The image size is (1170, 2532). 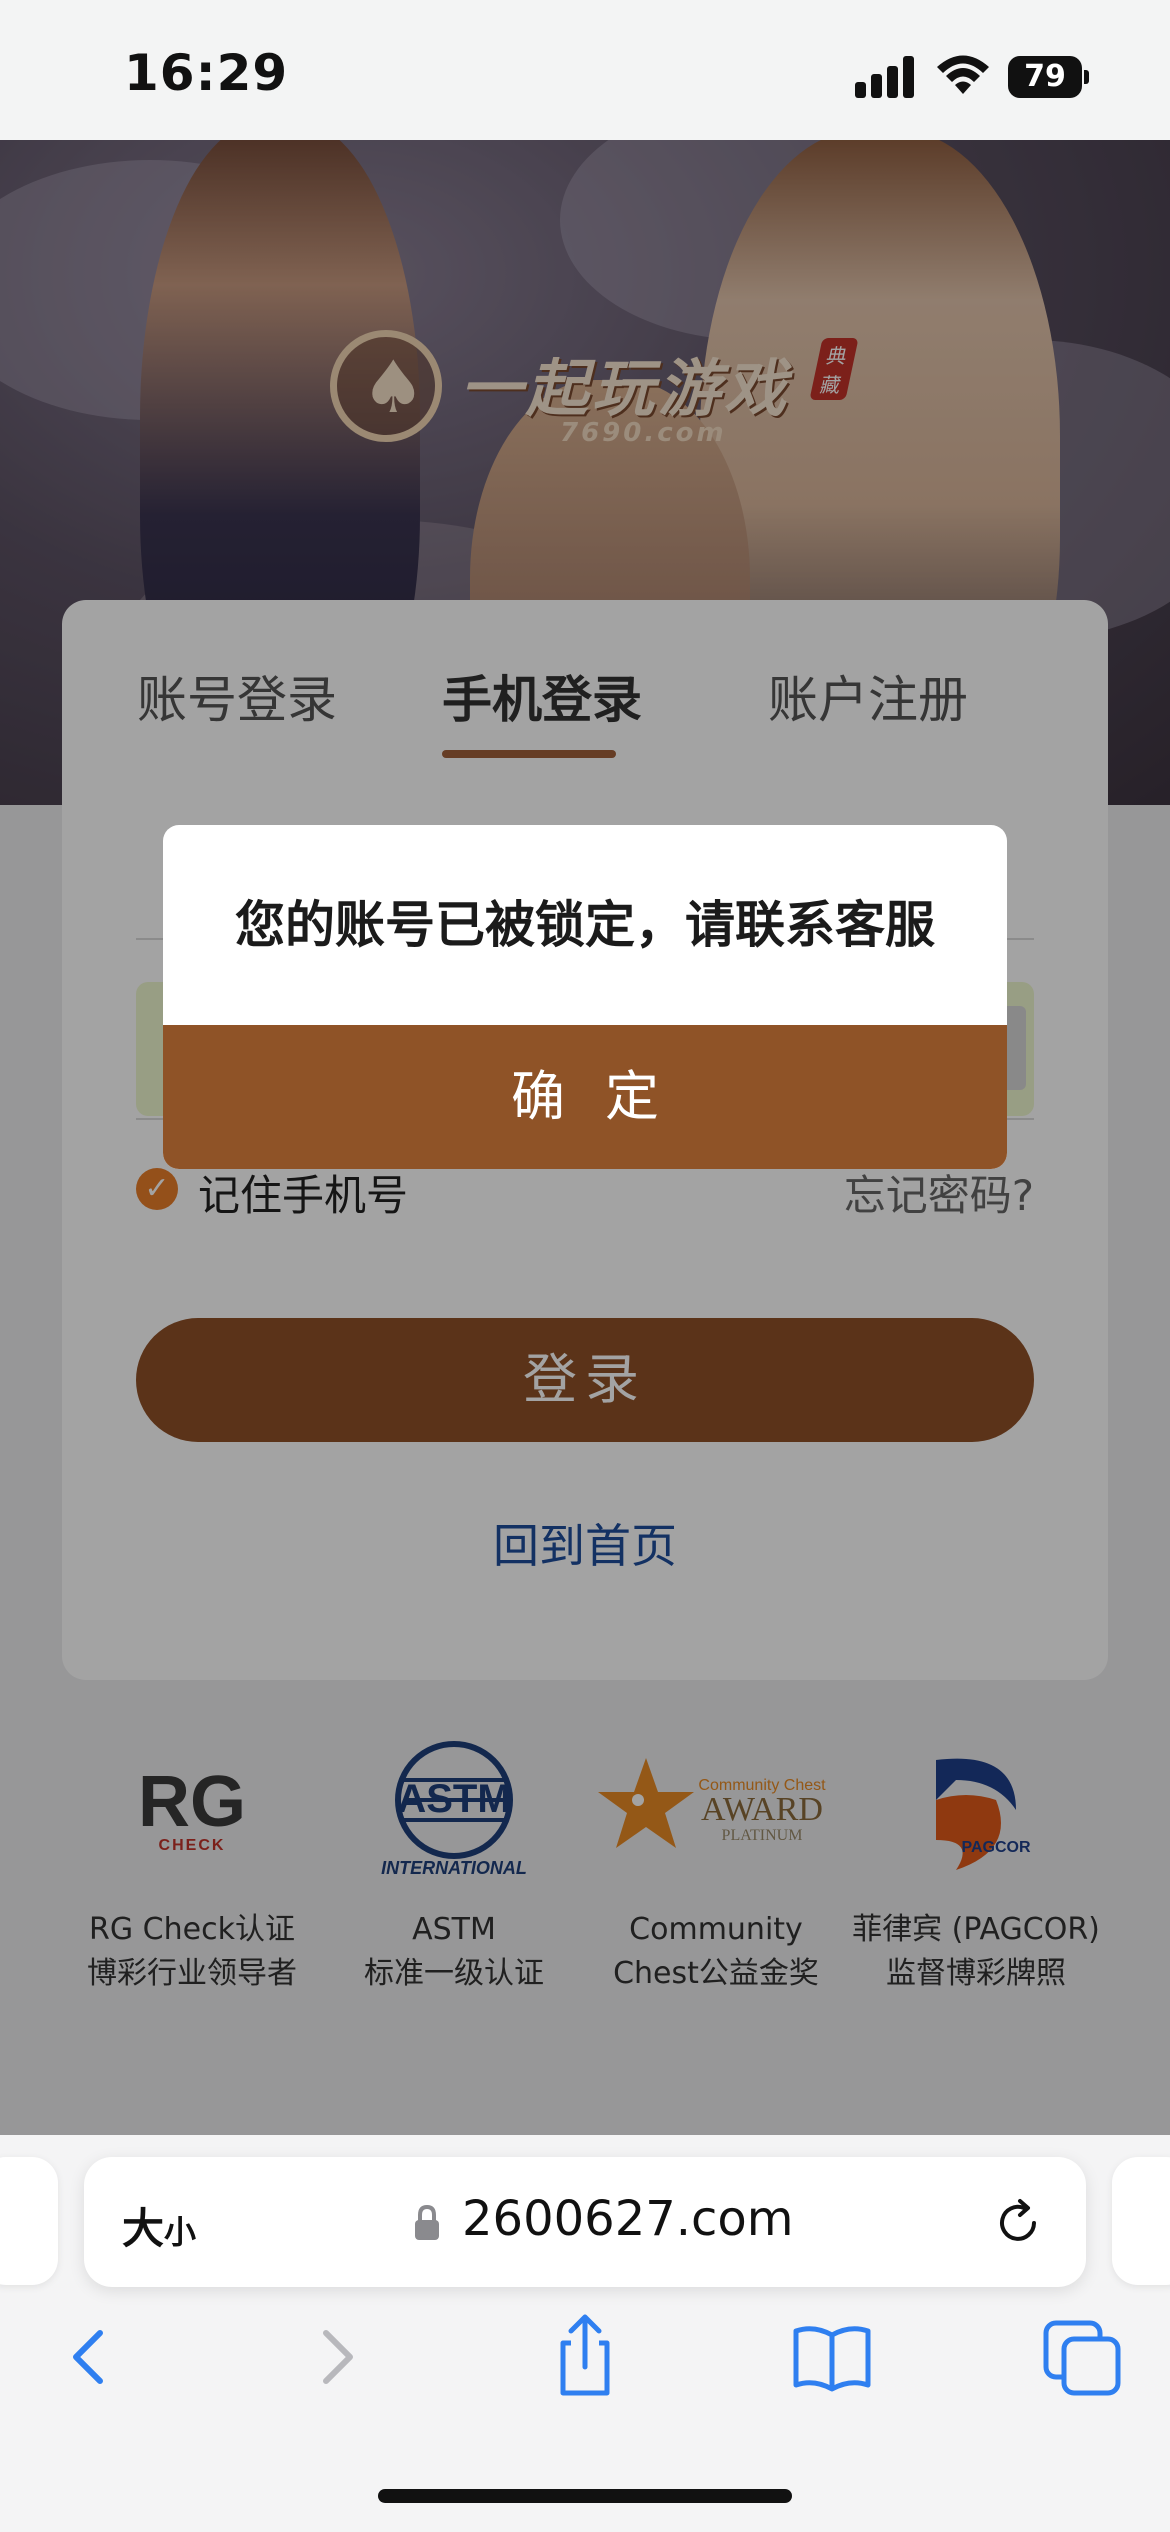 What do you see at coordinates (159, 2225) in the screenshot?
I see `text-size-button: 大小` at bounding box center [159, 2225].